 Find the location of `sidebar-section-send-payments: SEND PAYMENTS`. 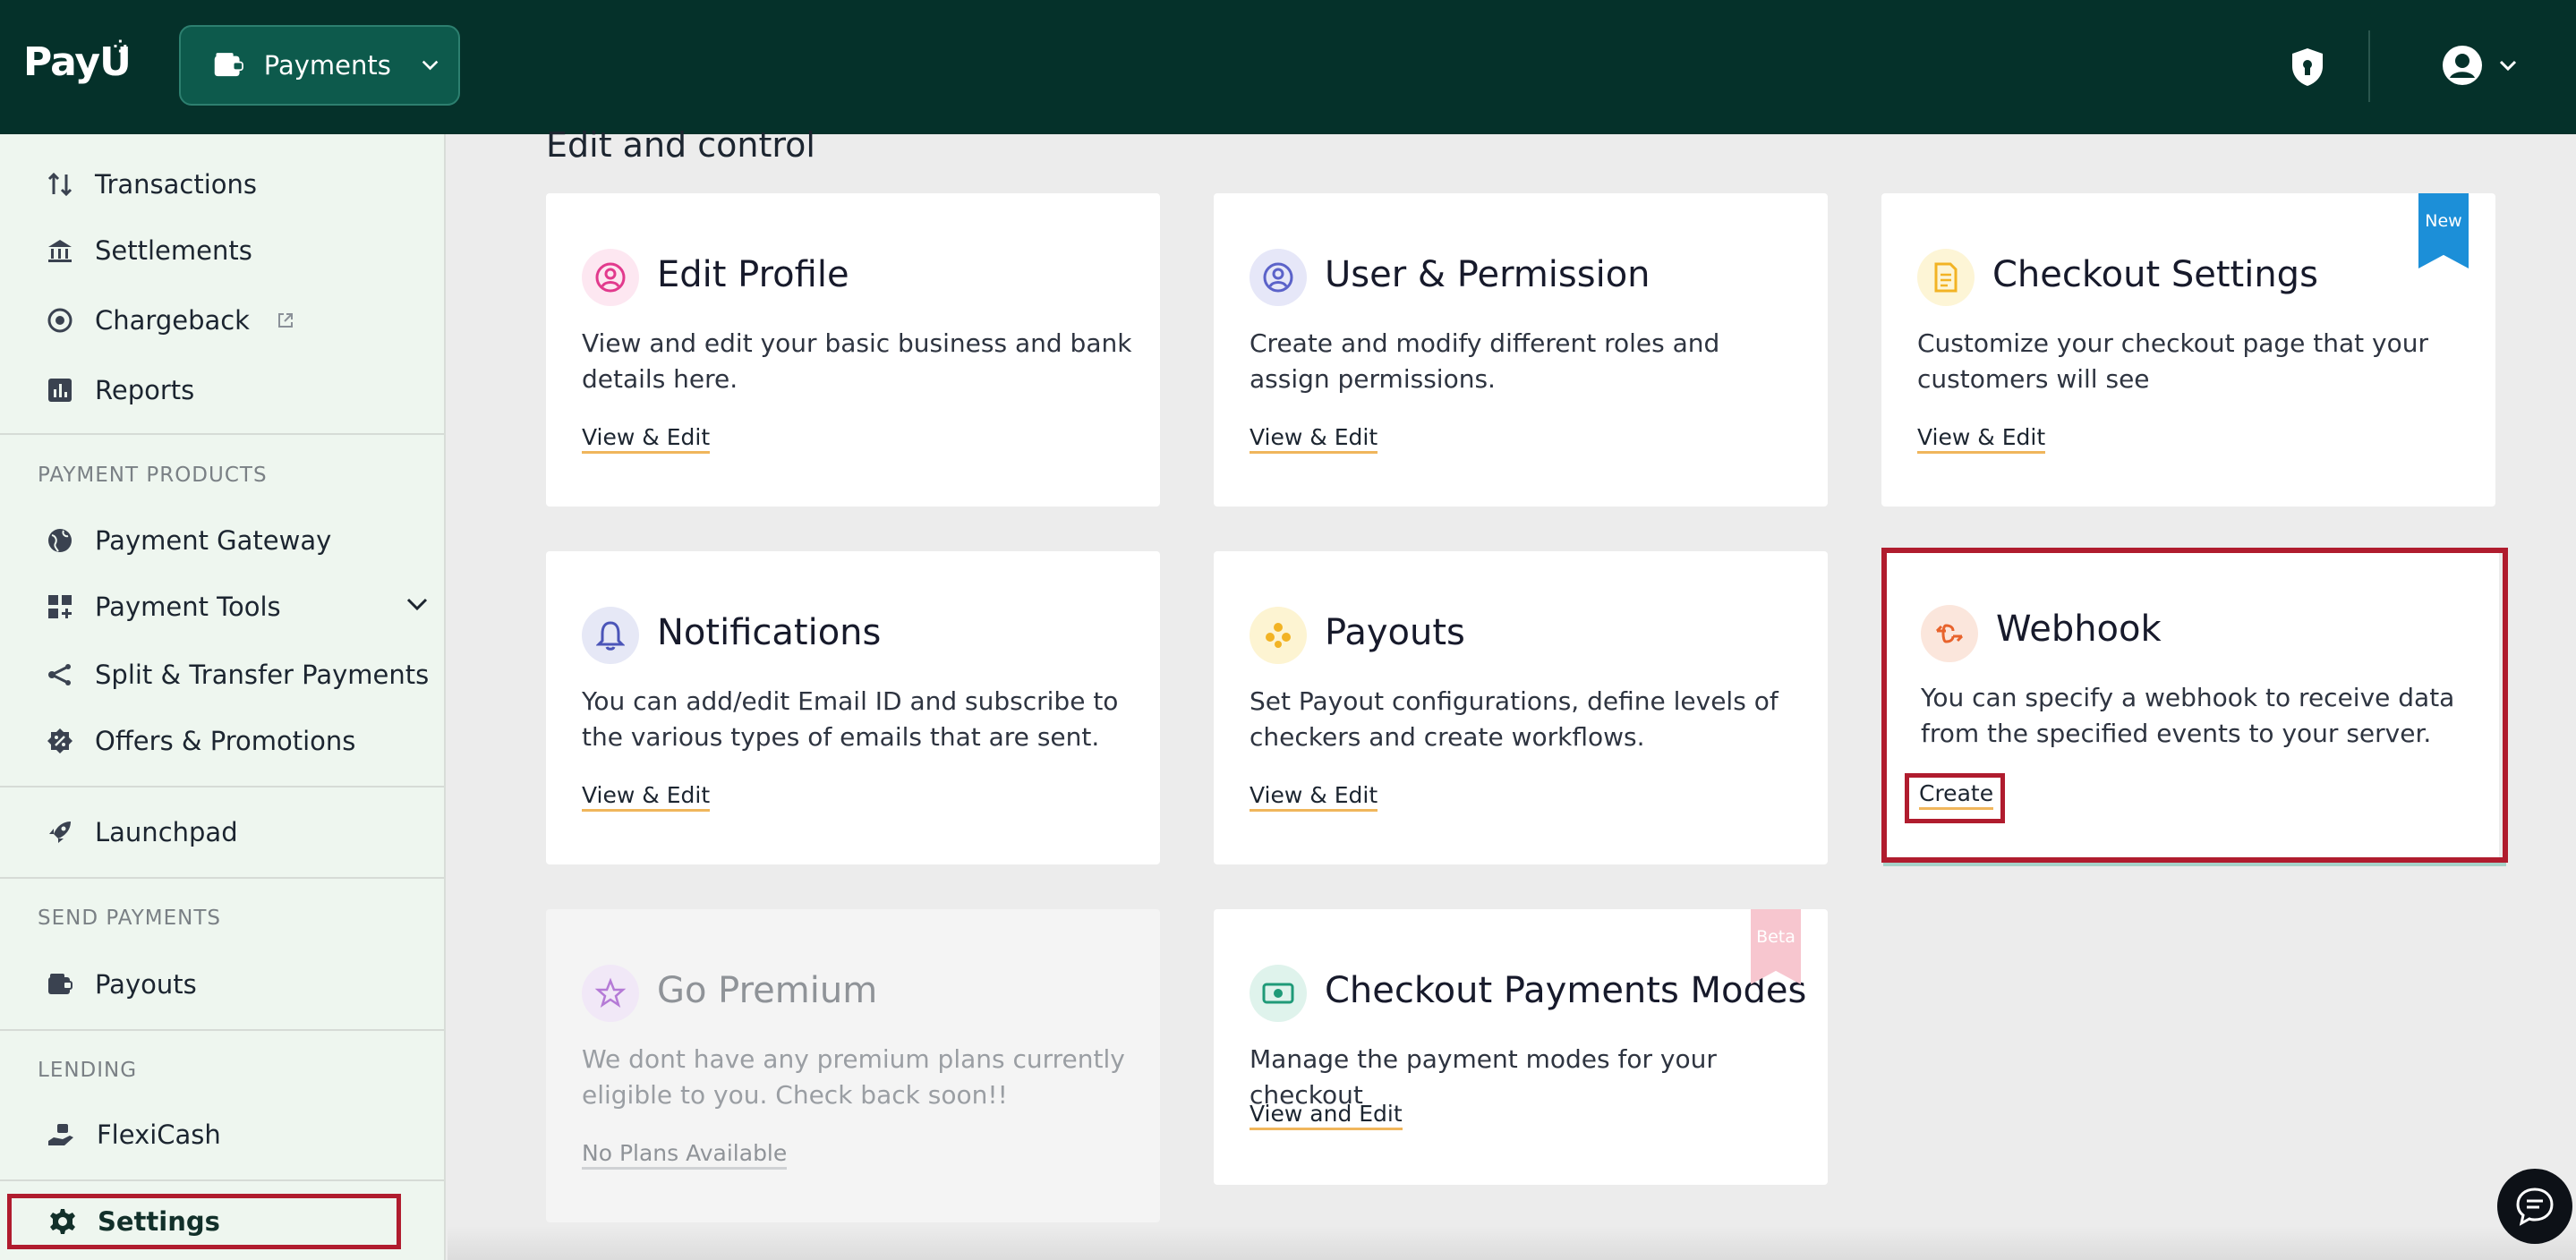

sidebar-section-send-payments: SEND PAYMENTS is located at coordinates (129, 918).